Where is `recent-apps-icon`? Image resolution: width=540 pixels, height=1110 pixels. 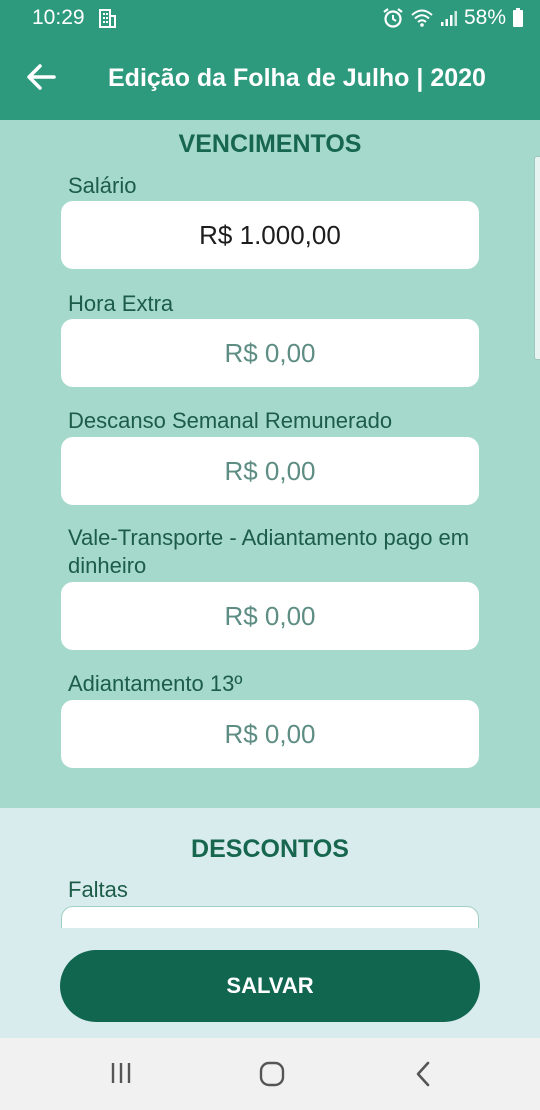
recent-apps-icon is located at coordinates (121, 1073).